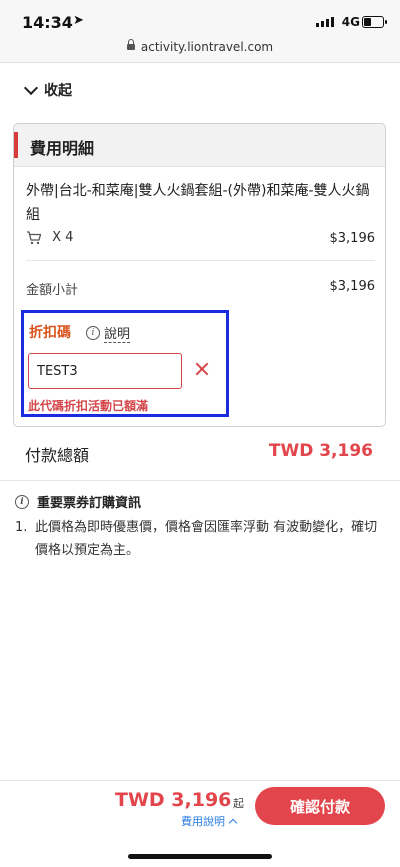  Describe the element at coordinates (63, 237) in the screenshot. I see `quantity: X 4` at that location.